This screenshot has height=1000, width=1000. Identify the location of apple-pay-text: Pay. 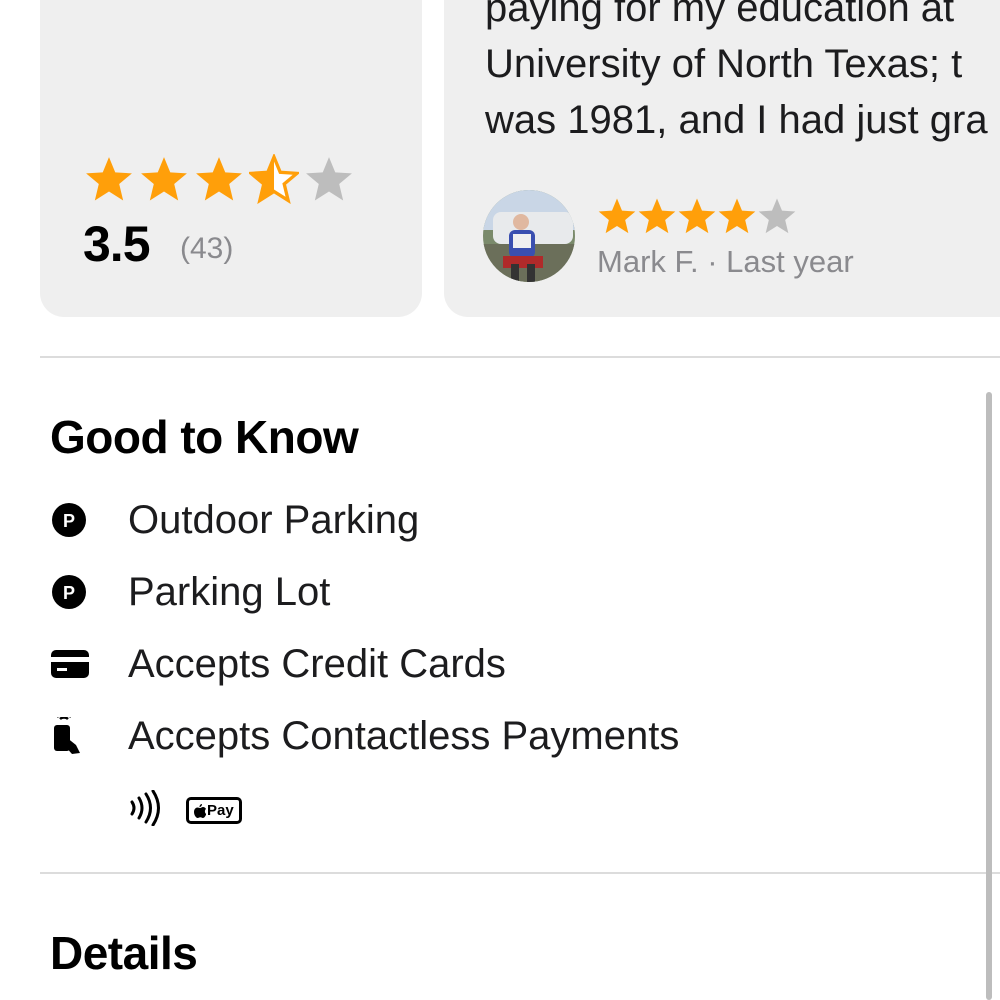
(220, 810).